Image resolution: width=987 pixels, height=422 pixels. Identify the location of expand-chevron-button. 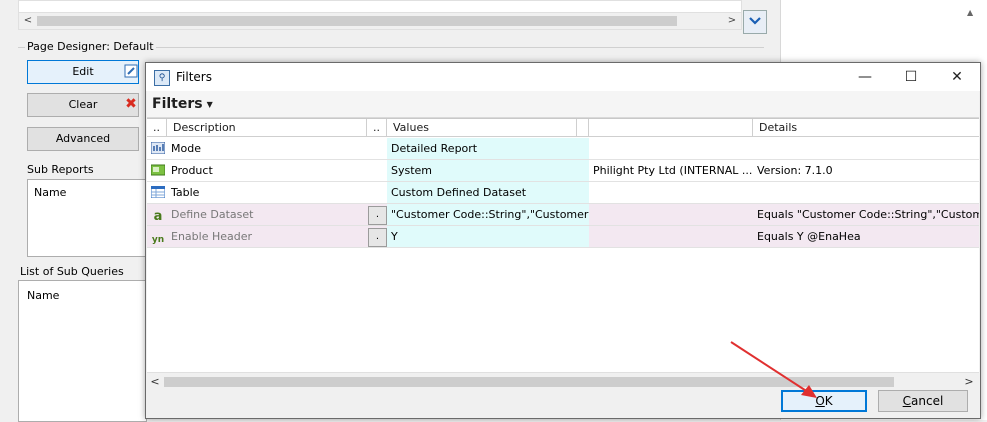
(755, 22).